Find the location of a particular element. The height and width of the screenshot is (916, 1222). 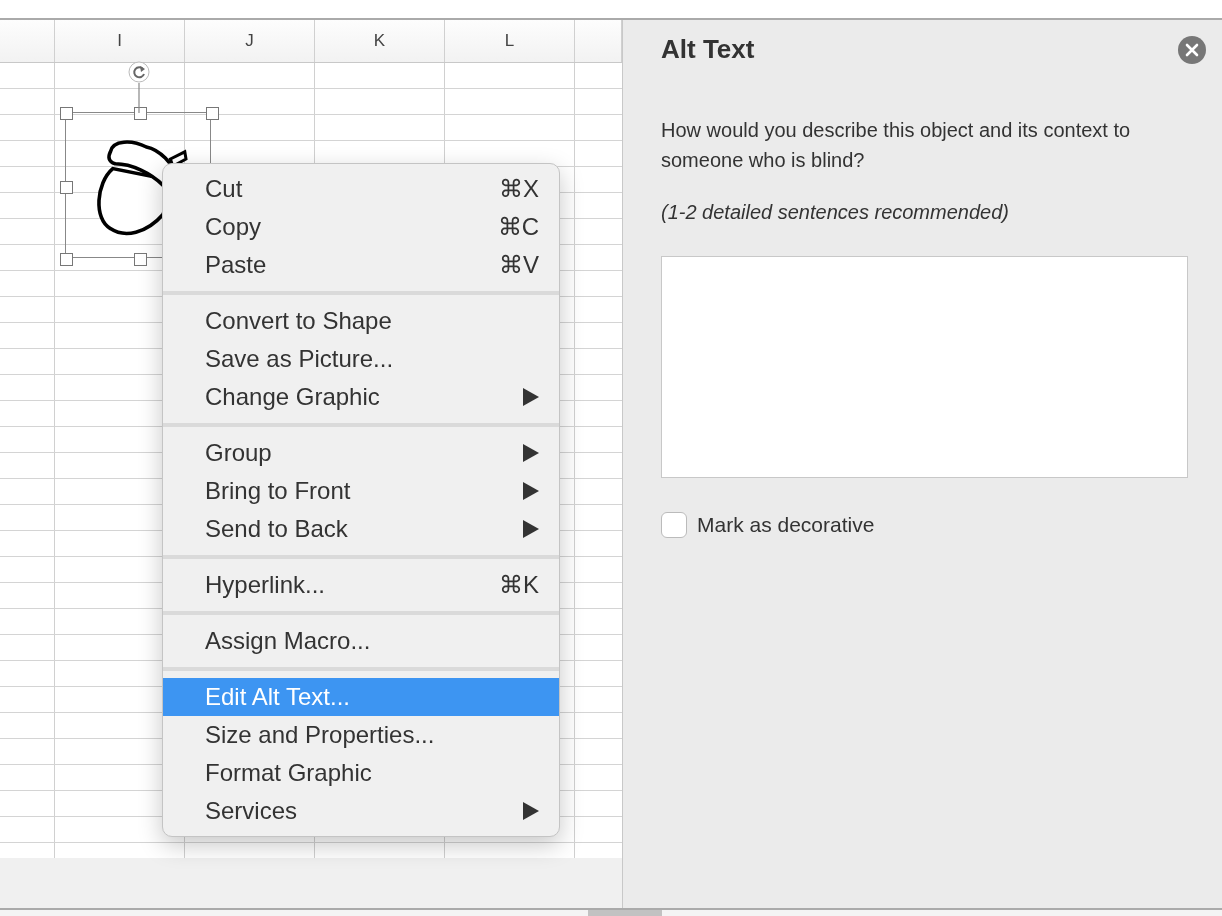

column-header: I is located at coordinates (119, 41).